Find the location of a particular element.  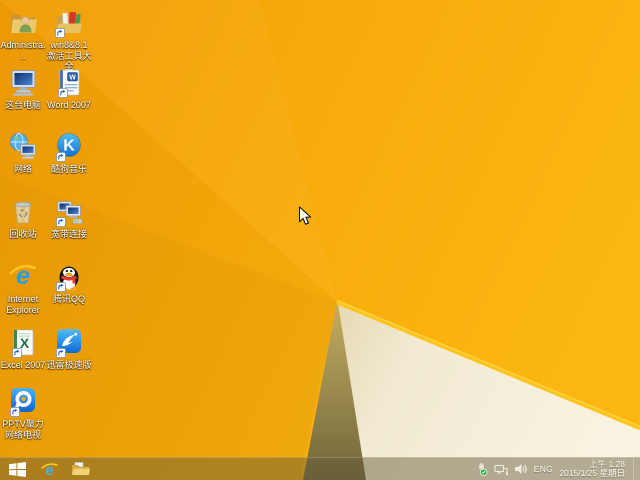

start-button is located at coordinates (17, 469).